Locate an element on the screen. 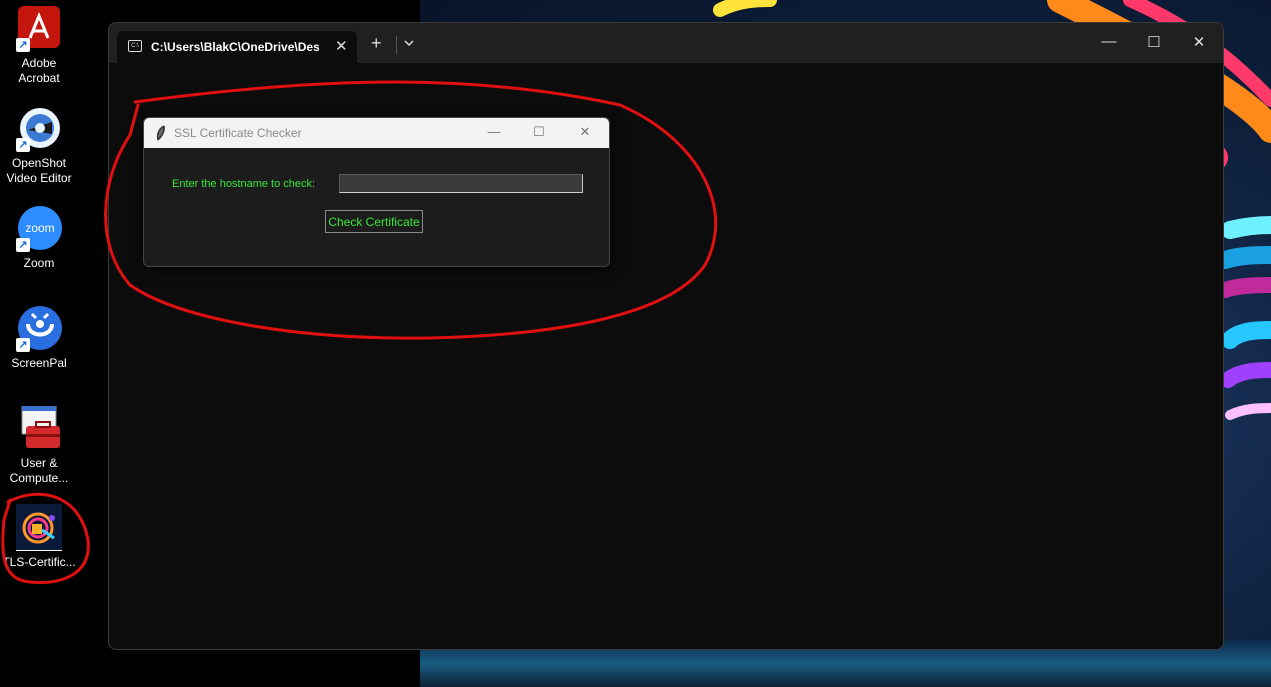  tls-certificate-icon is located at coordinates (39, 527).